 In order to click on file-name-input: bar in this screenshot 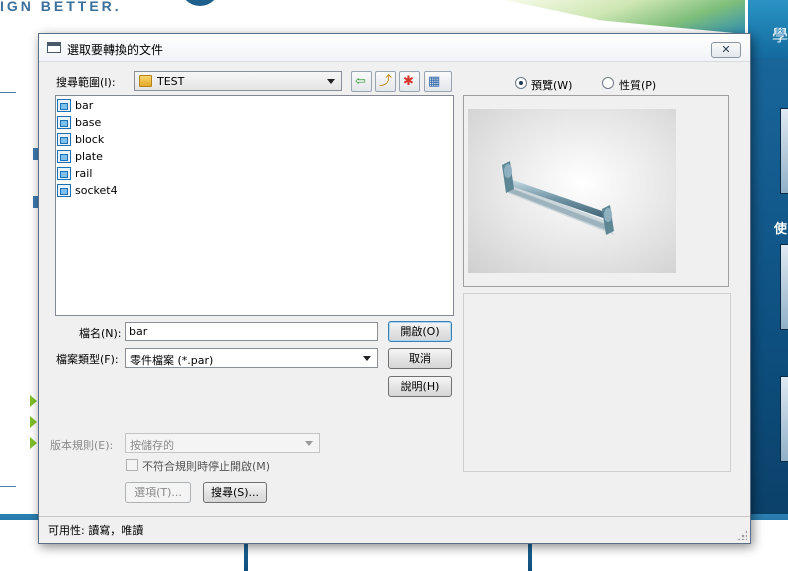, I will do `click(251, 331)`.